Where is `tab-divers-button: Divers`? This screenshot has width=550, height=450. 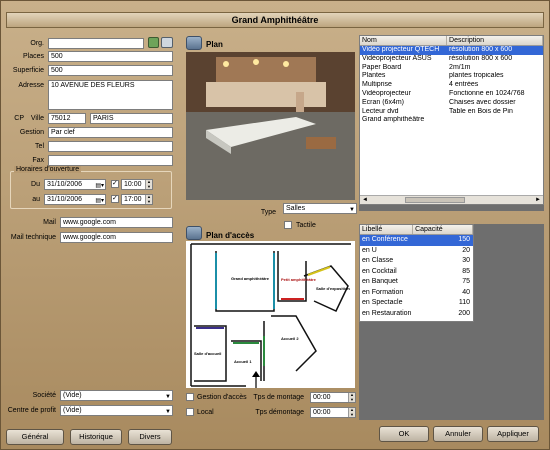
tab-divers-button: Divers is located at coordinates (150, 437).